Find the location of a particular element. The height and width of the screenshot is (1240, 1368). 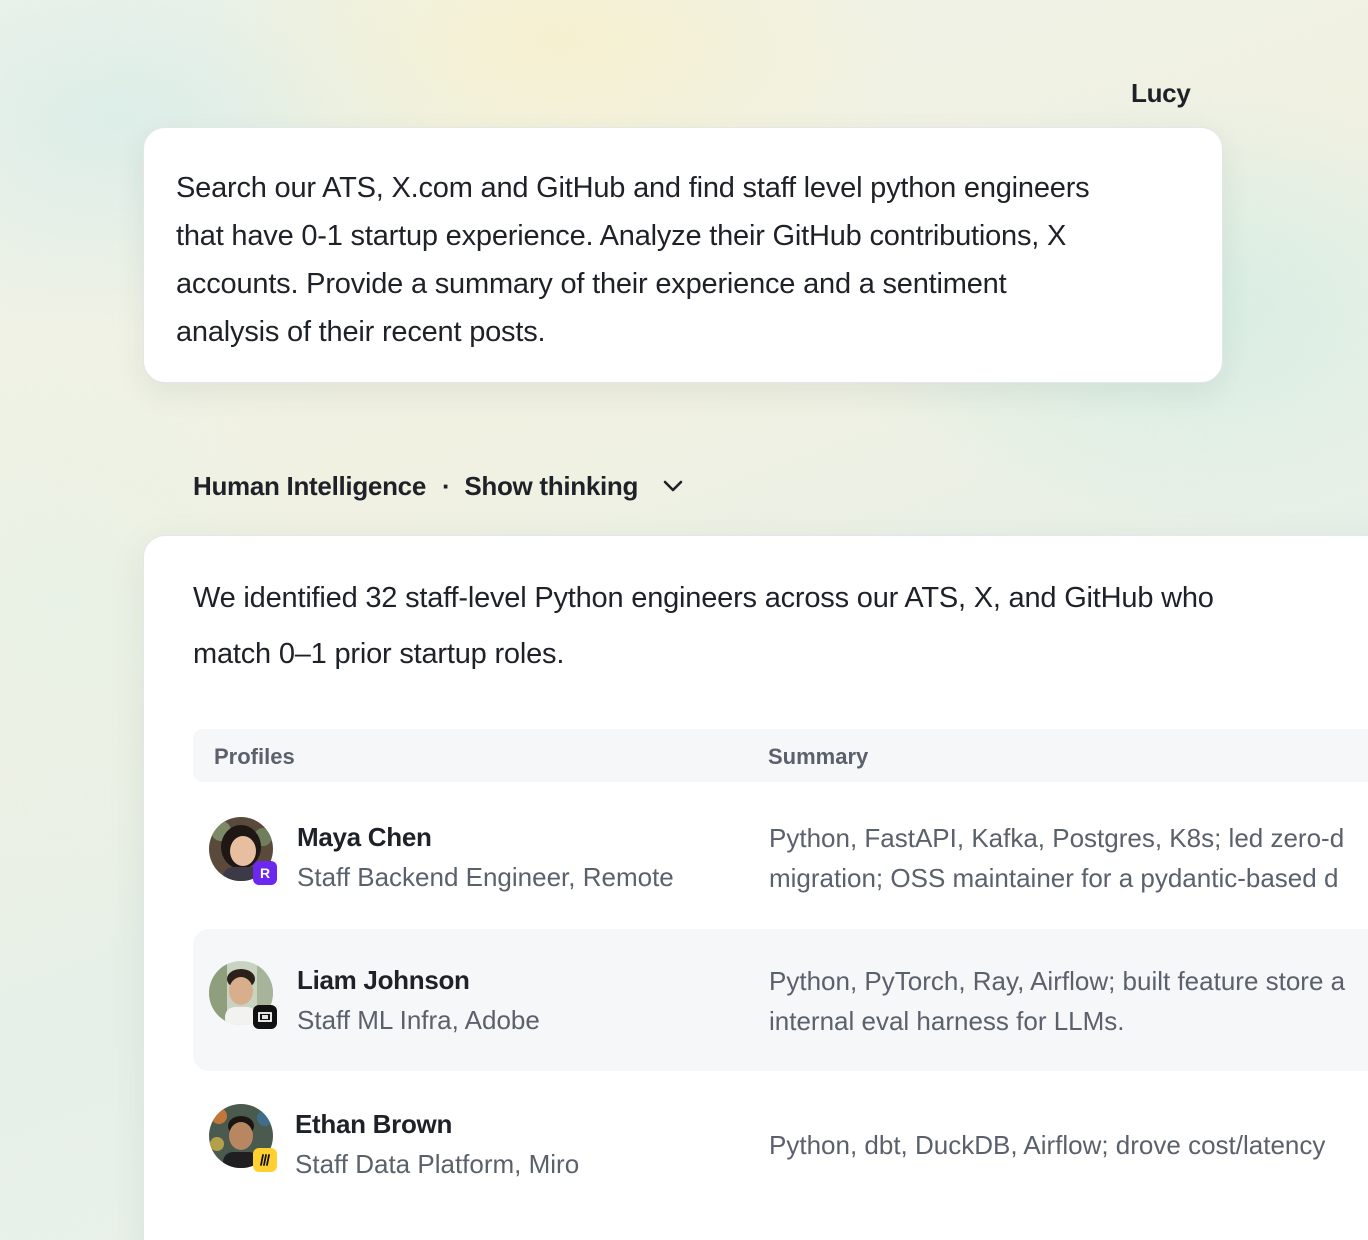

profile-name: Liam Johnson is located at coordinates (383, 980).